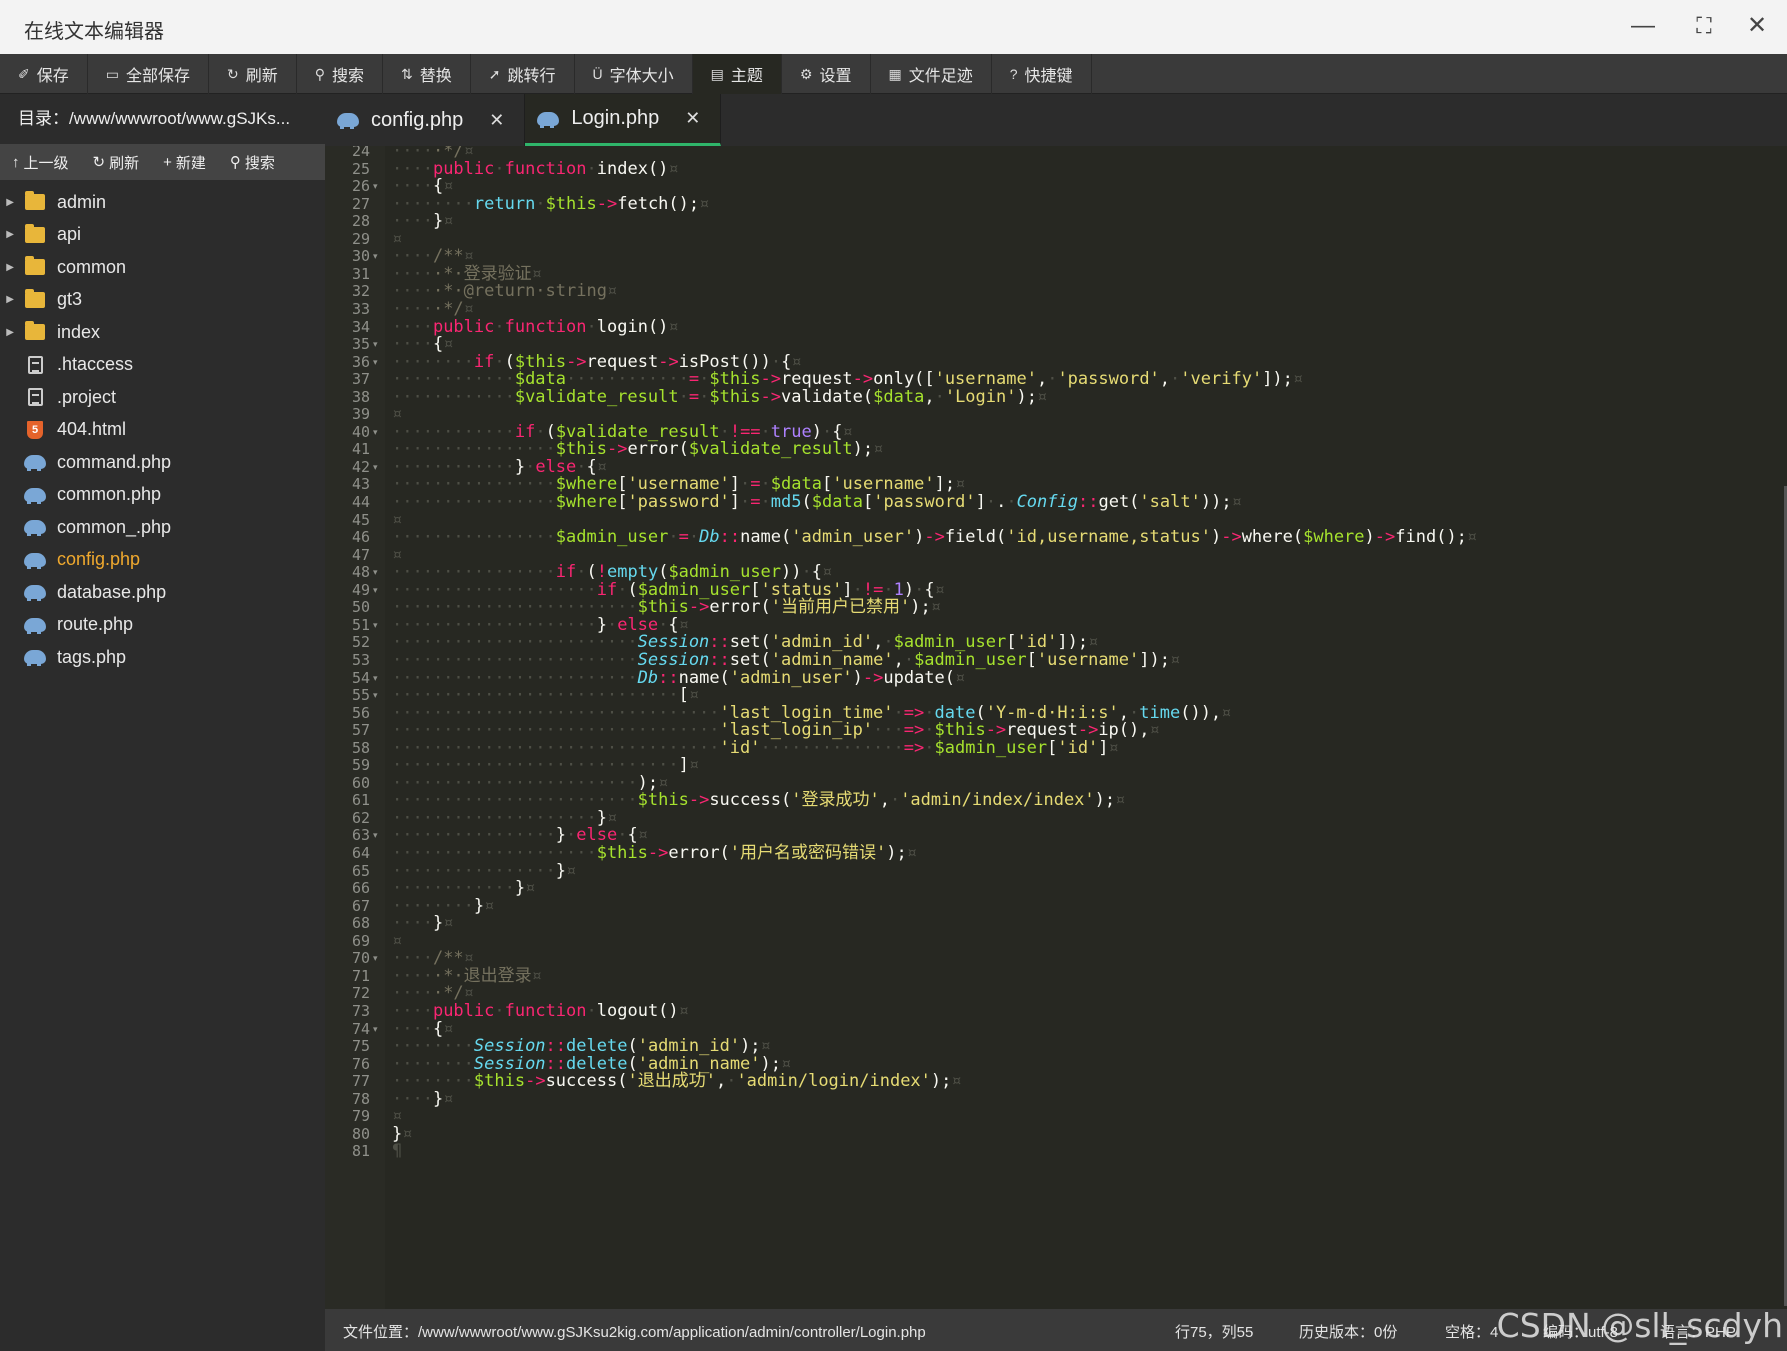 The width and height of the screenshot is (1787, 1351). I want to click on toolbar-button-10: ? 快捷键, so click(1042, 74).